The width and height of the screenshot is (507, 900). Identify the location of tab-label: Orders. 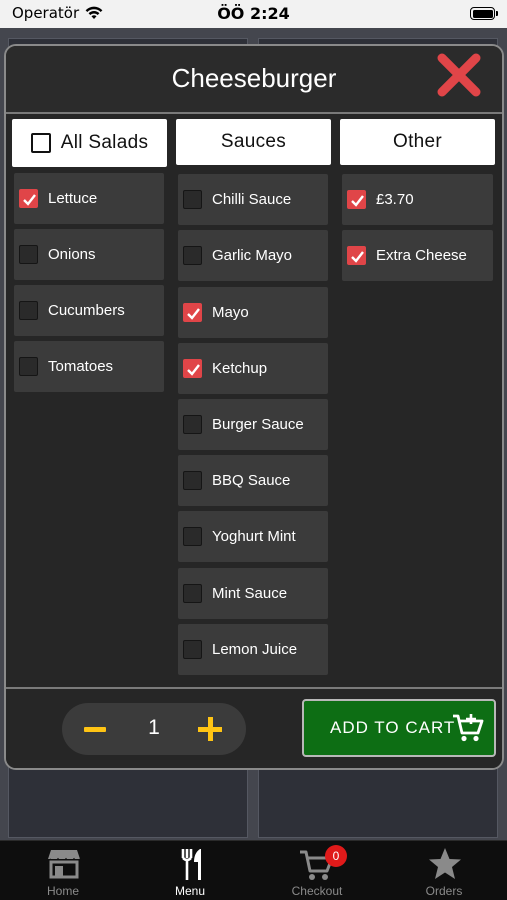
(444, 891).